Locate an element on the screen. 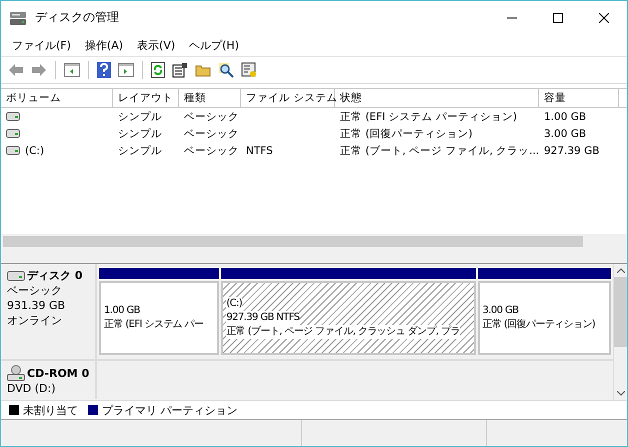  refresh-button is located at coordinates (158, 70).